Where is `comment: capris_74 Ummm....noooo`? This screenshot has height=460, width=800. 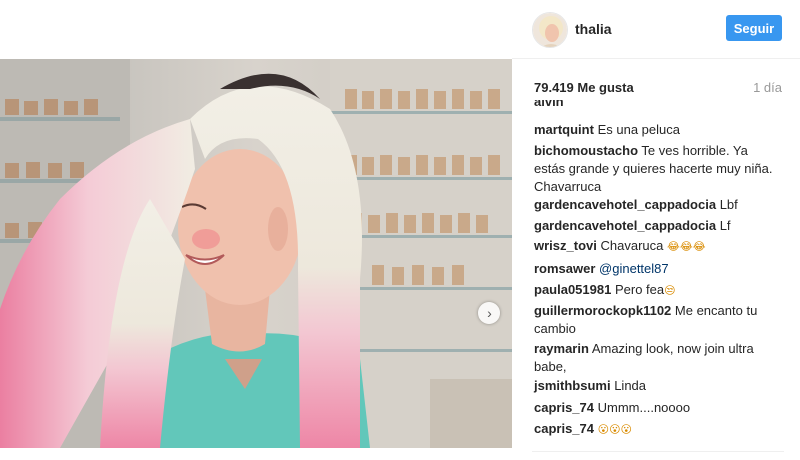
comment: capris_74 Ummm....noooo is located at coordinates (654, 408).